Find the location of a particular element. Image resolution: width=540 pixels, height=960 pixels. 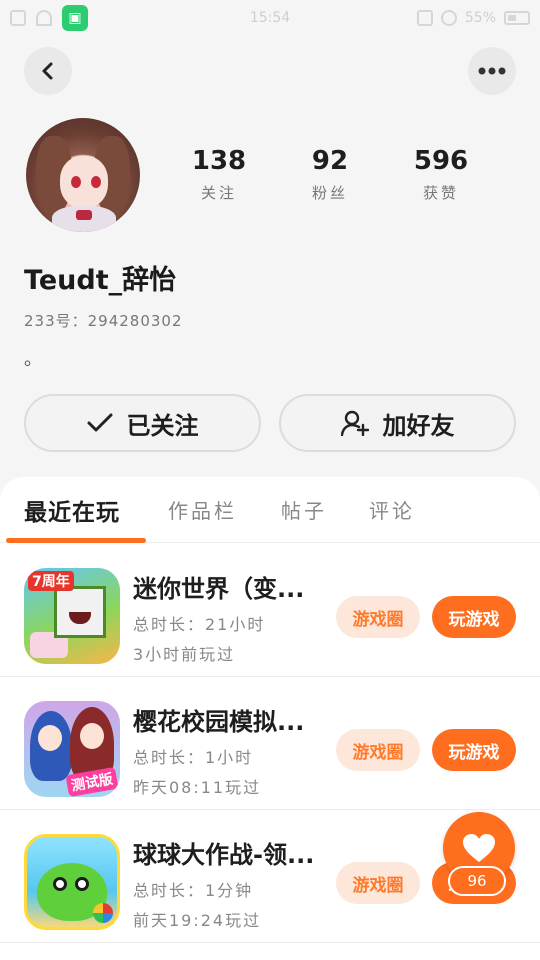

avatar is located at coordinates (83, 175).